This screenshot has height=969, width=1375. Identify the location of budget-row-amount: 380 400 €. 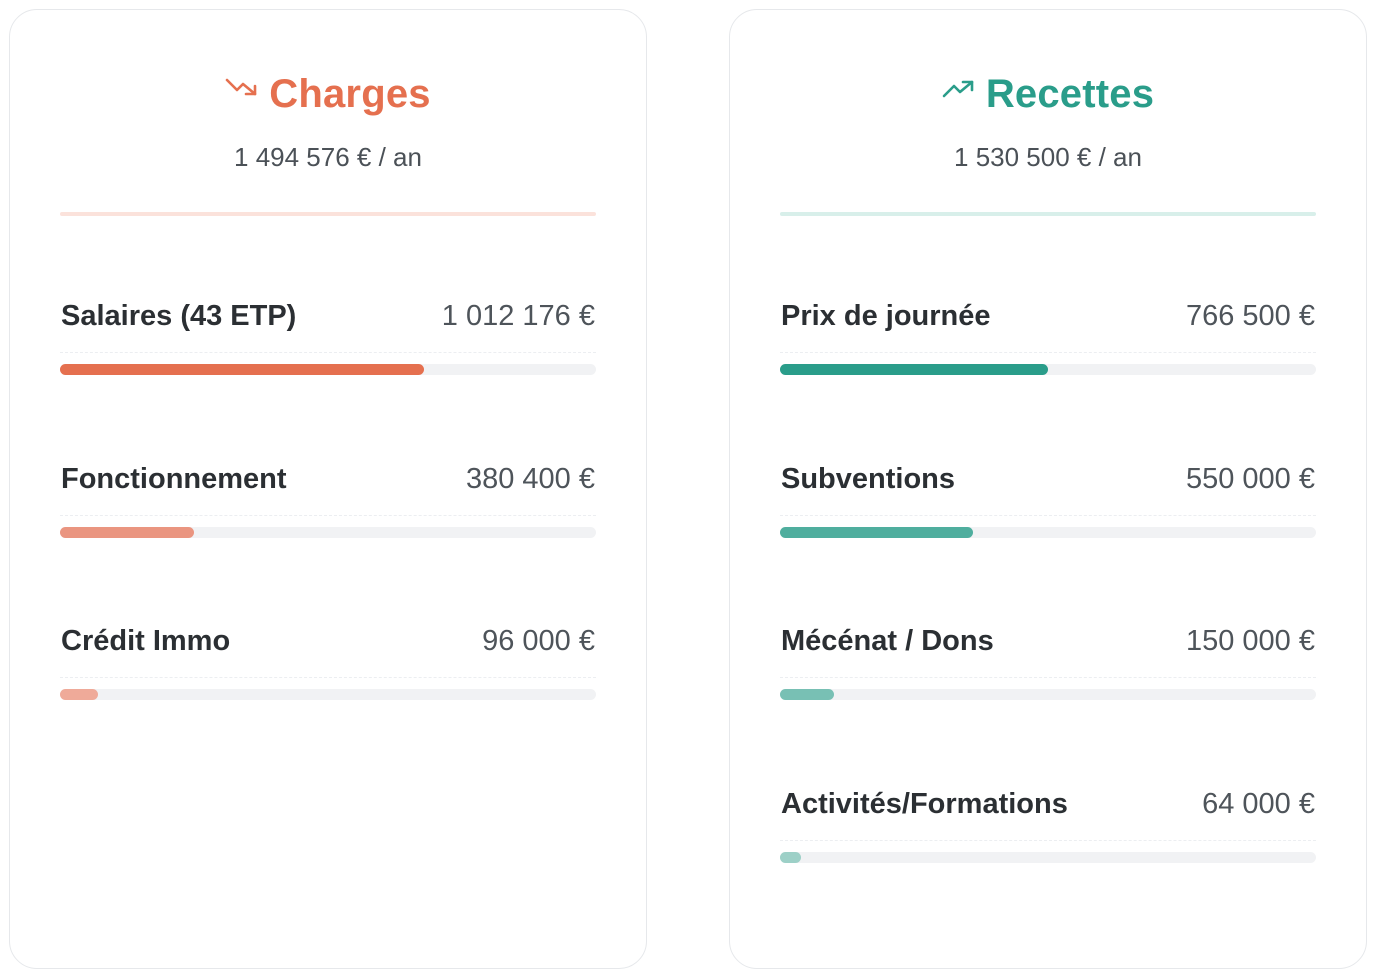
(530, 478).